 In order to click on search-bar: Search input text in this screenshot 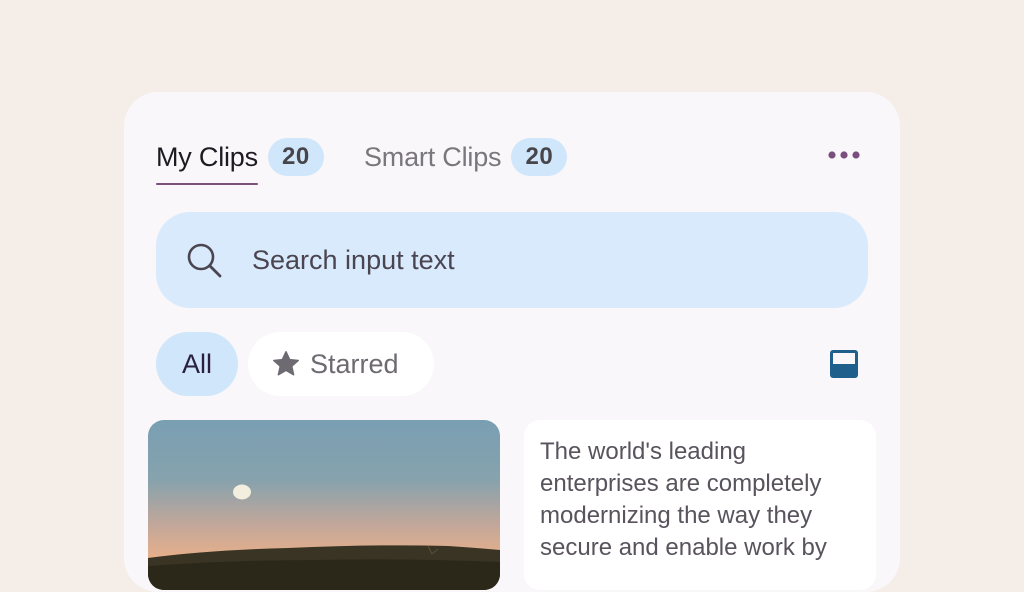, I will do `click(512, 260)`.